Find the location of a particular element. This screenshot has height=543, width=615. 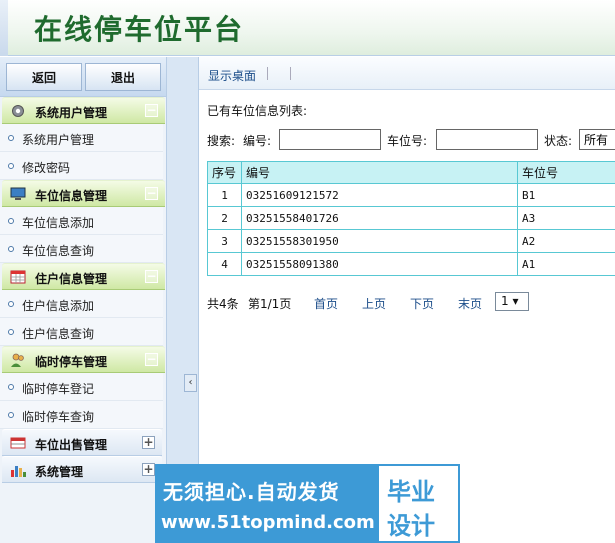

bar-chart-icon is located at coordinates (18, 471).